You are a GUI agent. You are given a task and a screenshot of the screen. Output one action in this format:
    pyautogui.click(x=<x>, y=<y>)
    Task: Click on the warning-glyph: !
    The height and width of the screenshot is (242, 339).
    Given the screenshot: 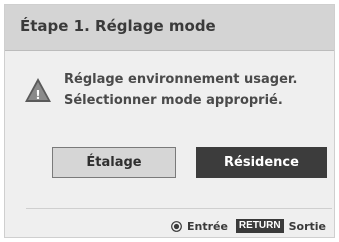 What is the action you would take?
    pyautogui.click(x=37, y=95)
    